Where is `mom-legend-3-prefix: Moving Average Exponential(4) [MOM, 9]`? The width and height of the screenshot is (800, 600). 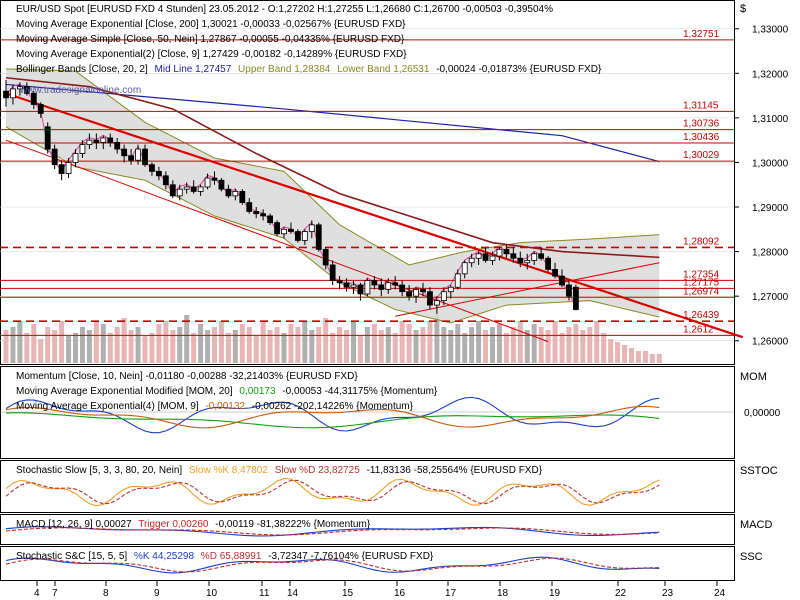
mom-legend-3-prefix: Moving Average Exponential(4) [MOM, 9] is located at coordinates (107, 406).